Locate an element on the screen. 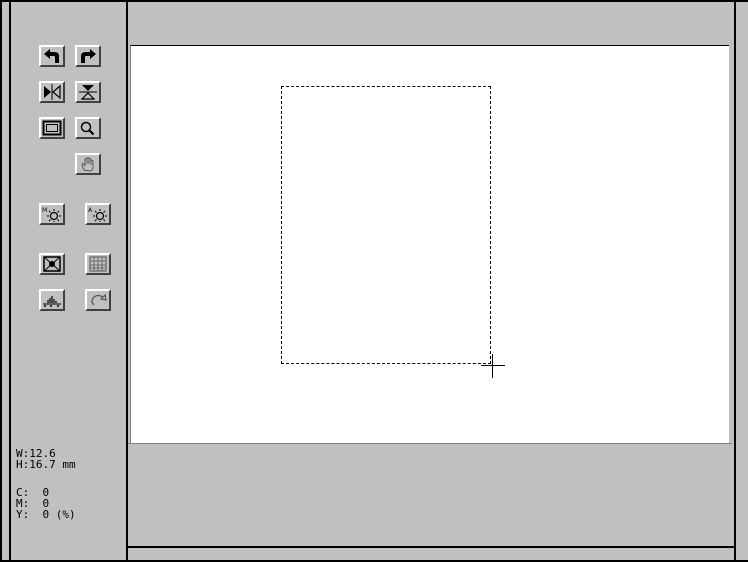  histogram-icon is located at coordinates (52, 300).